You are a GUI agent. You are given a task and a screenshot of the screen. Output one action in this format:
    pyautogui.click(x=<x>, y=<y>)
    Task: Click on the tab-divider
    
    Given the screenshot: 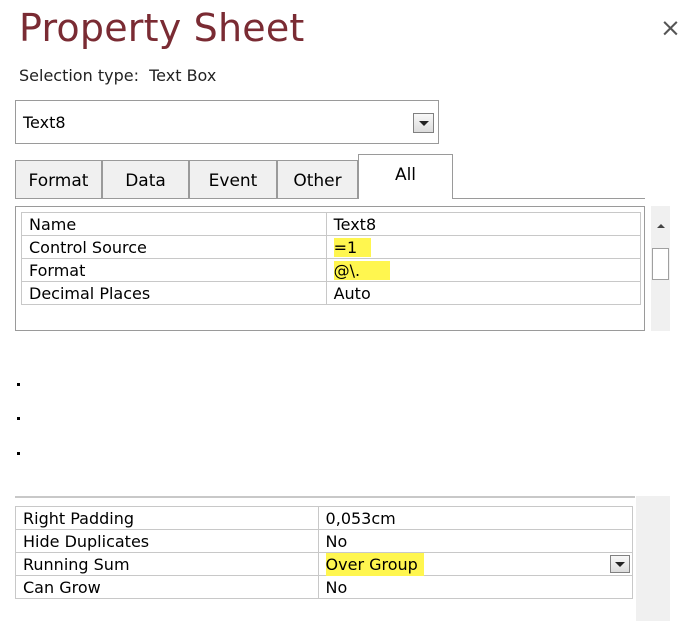 What is the action you would take?
    pyautogui.click(x=330, y=198)
    